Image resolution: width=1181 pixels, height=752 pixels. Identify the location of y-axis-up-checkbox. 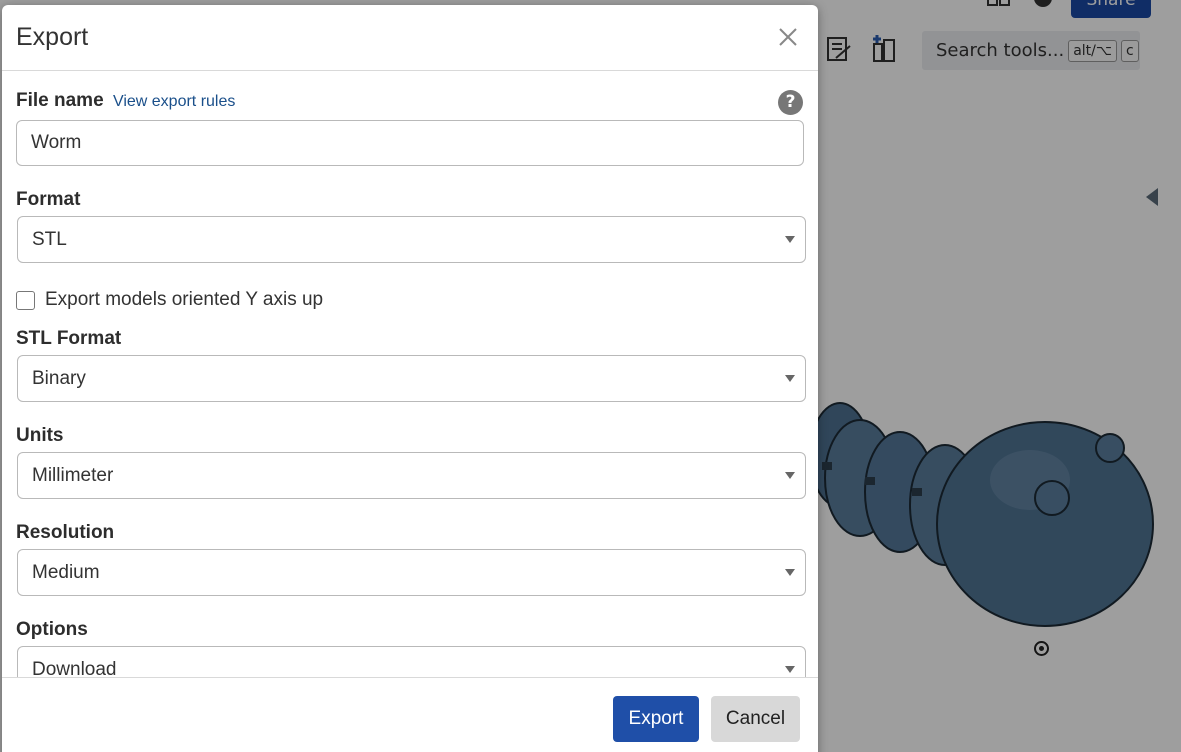
(25, 300).